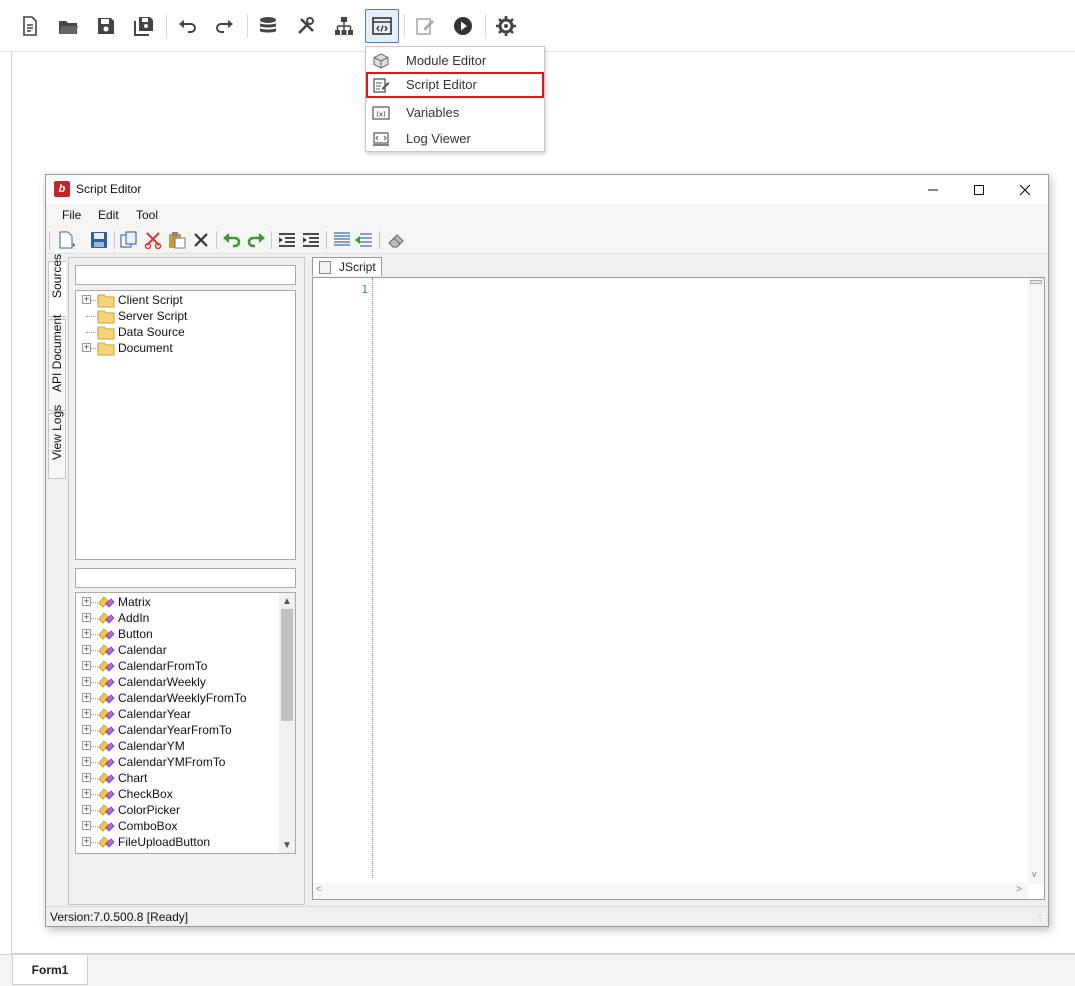 The height and width of the screenshot is (986, 1075). I want to click on document-icon, so click(325, 267).